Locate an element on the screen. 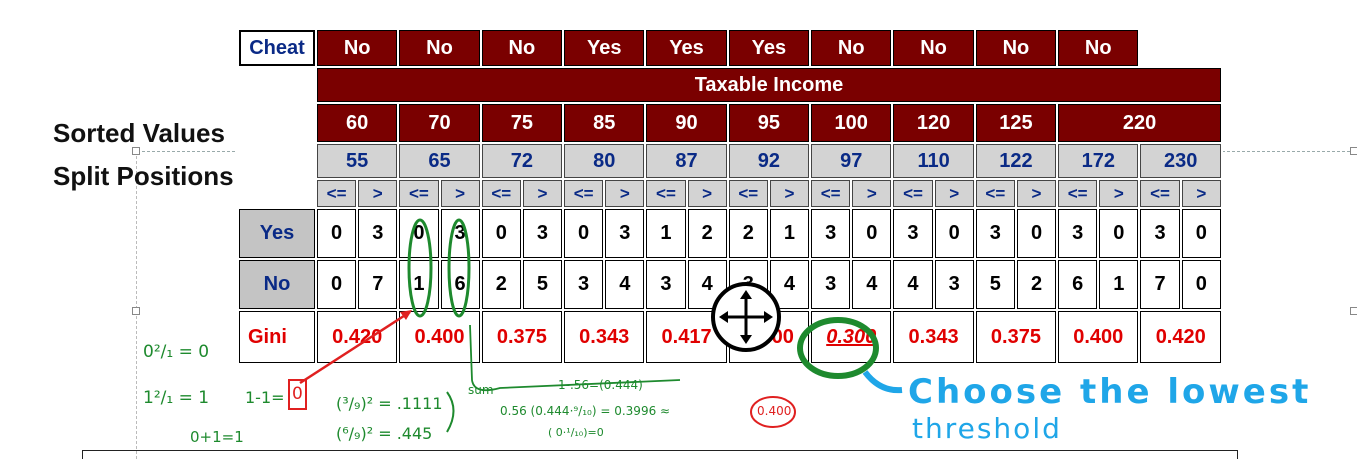 The image size is (1357, 459). sorted-value: 220 is located at coordinates (1139, 123).